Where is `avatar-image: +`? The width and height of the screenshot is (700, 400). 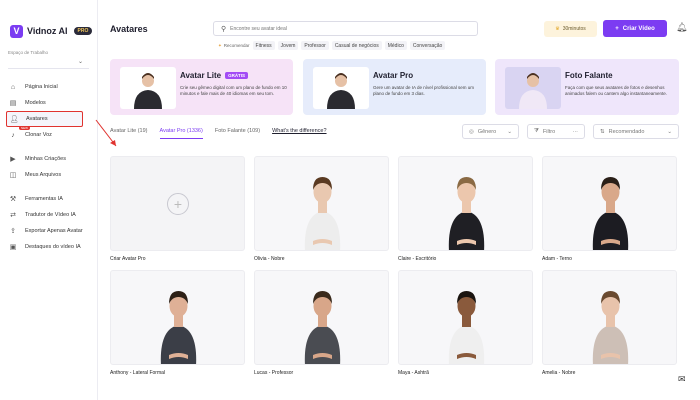 avatar-image: + is located at coordinates (177, 203).